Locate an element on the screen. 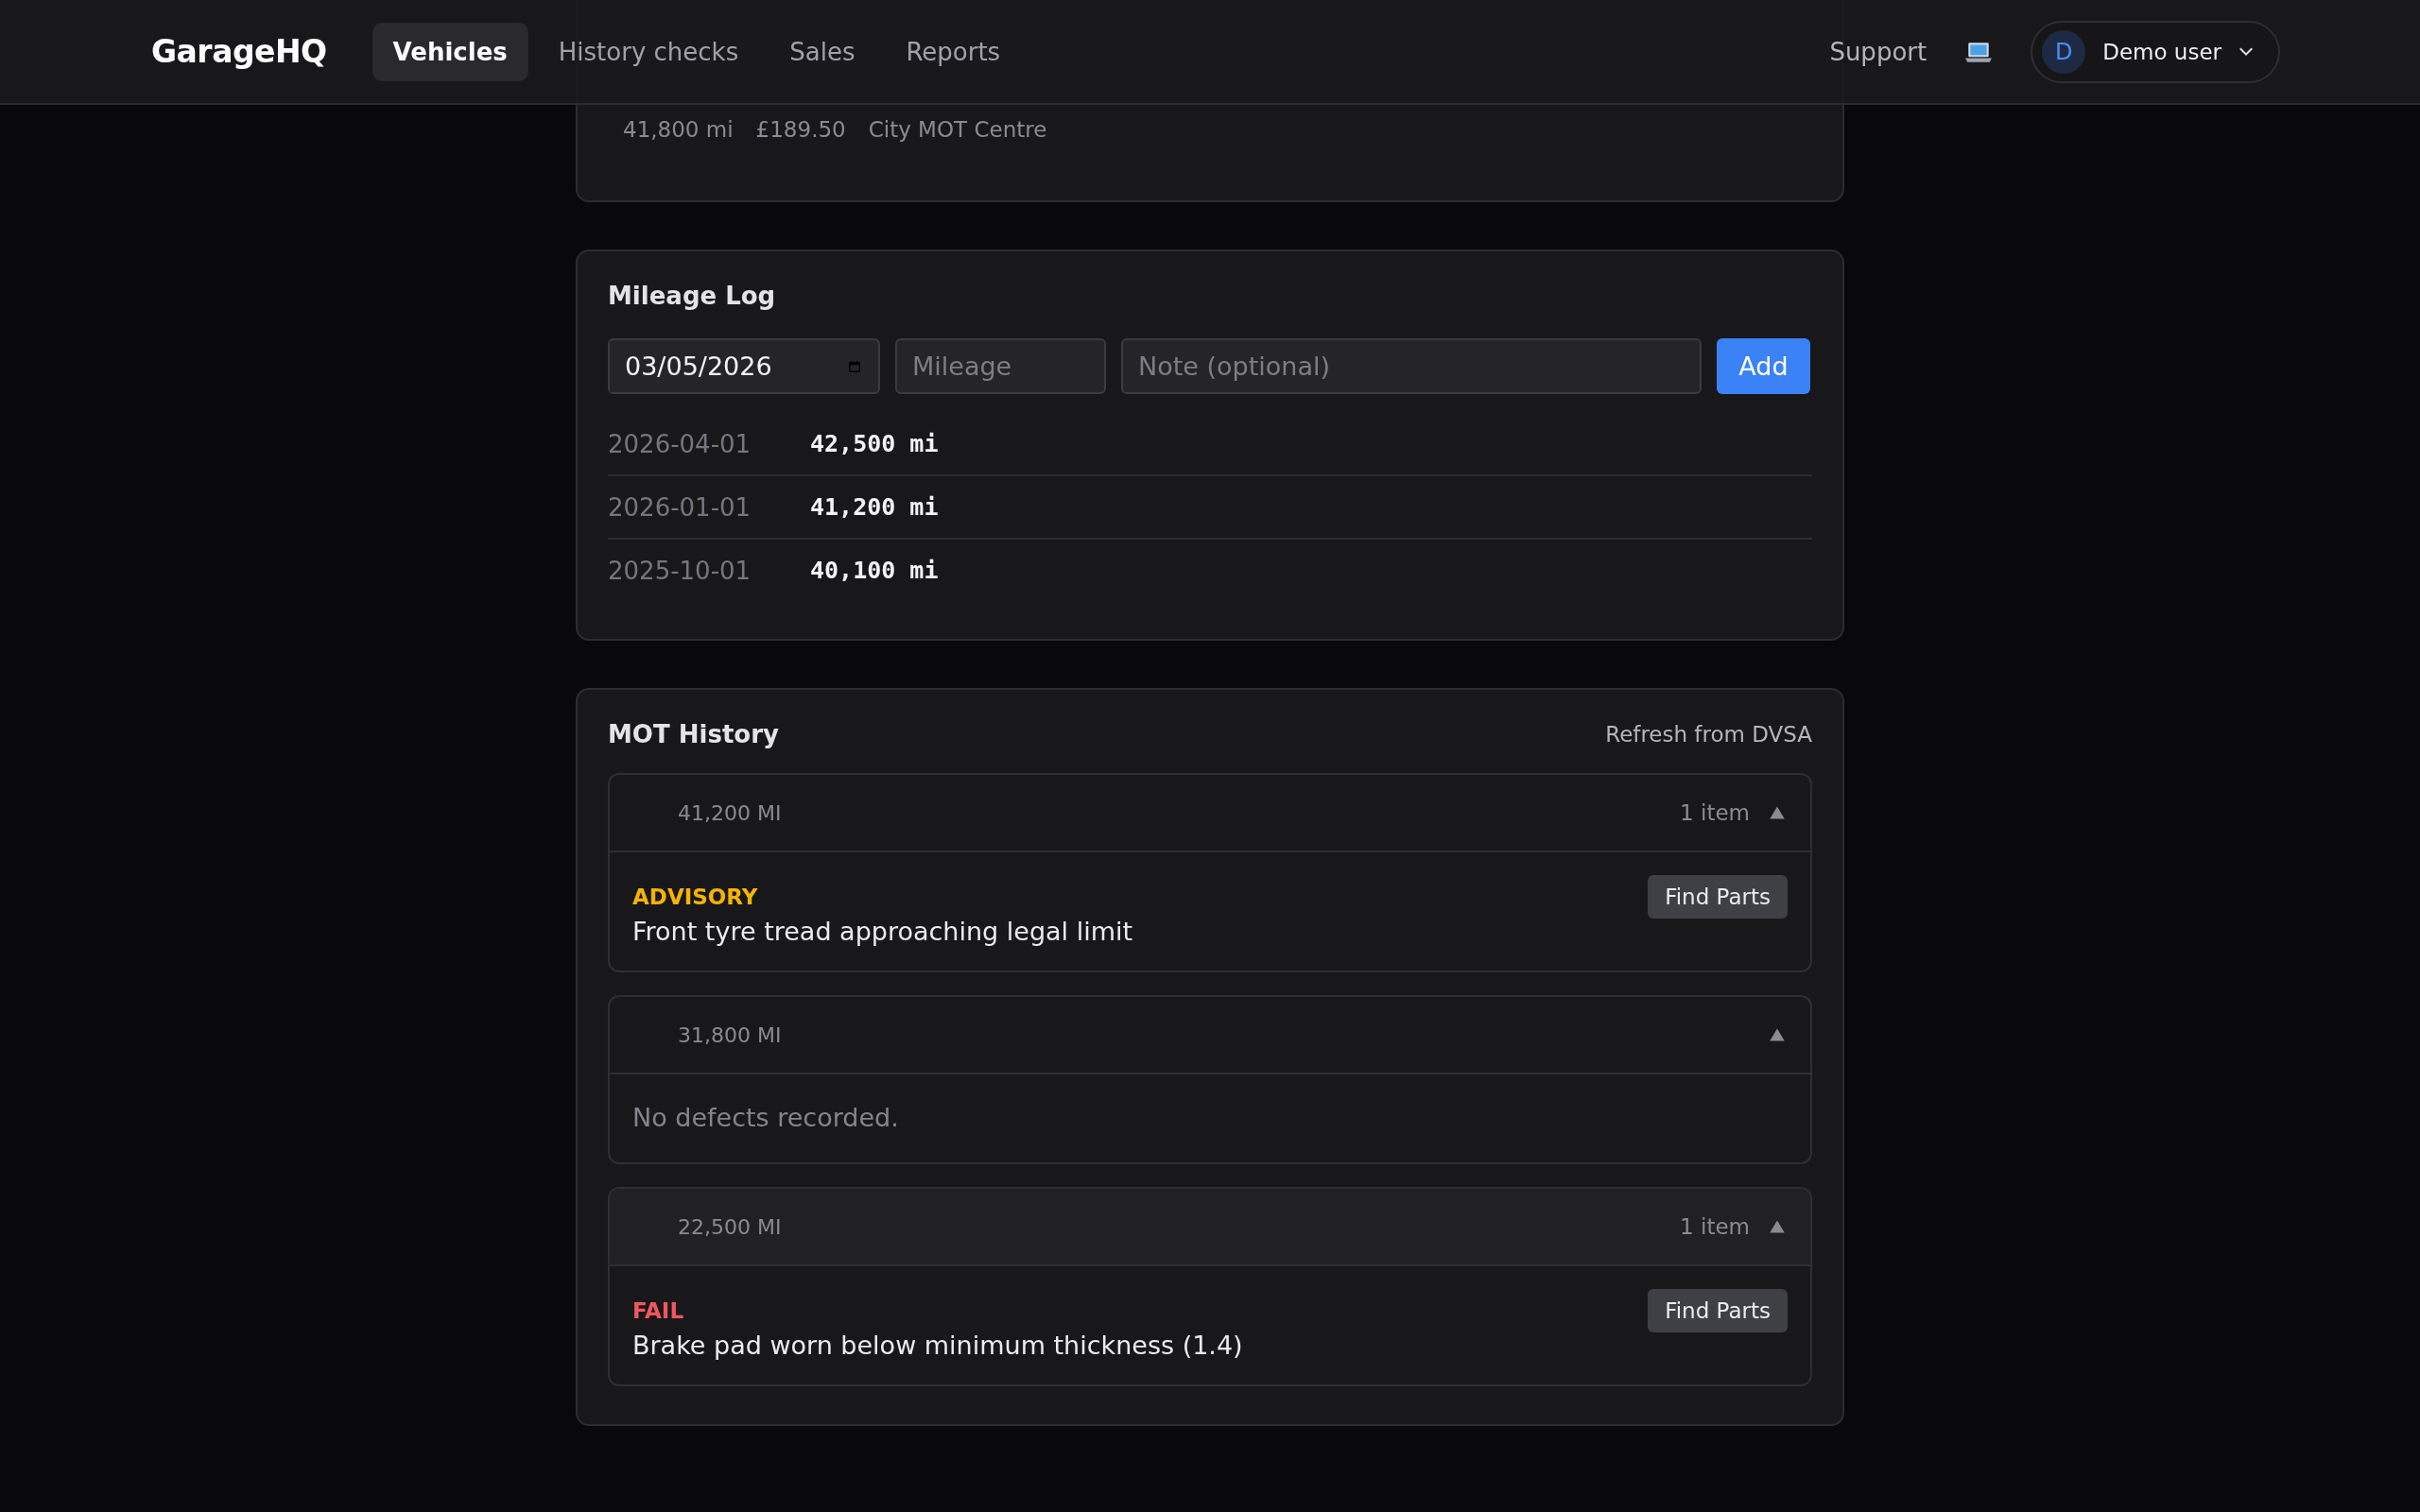 The height and width of the screenshot is (1512, 2420). log-mileage: 40,100 mi is located at coordinates (874, 570).